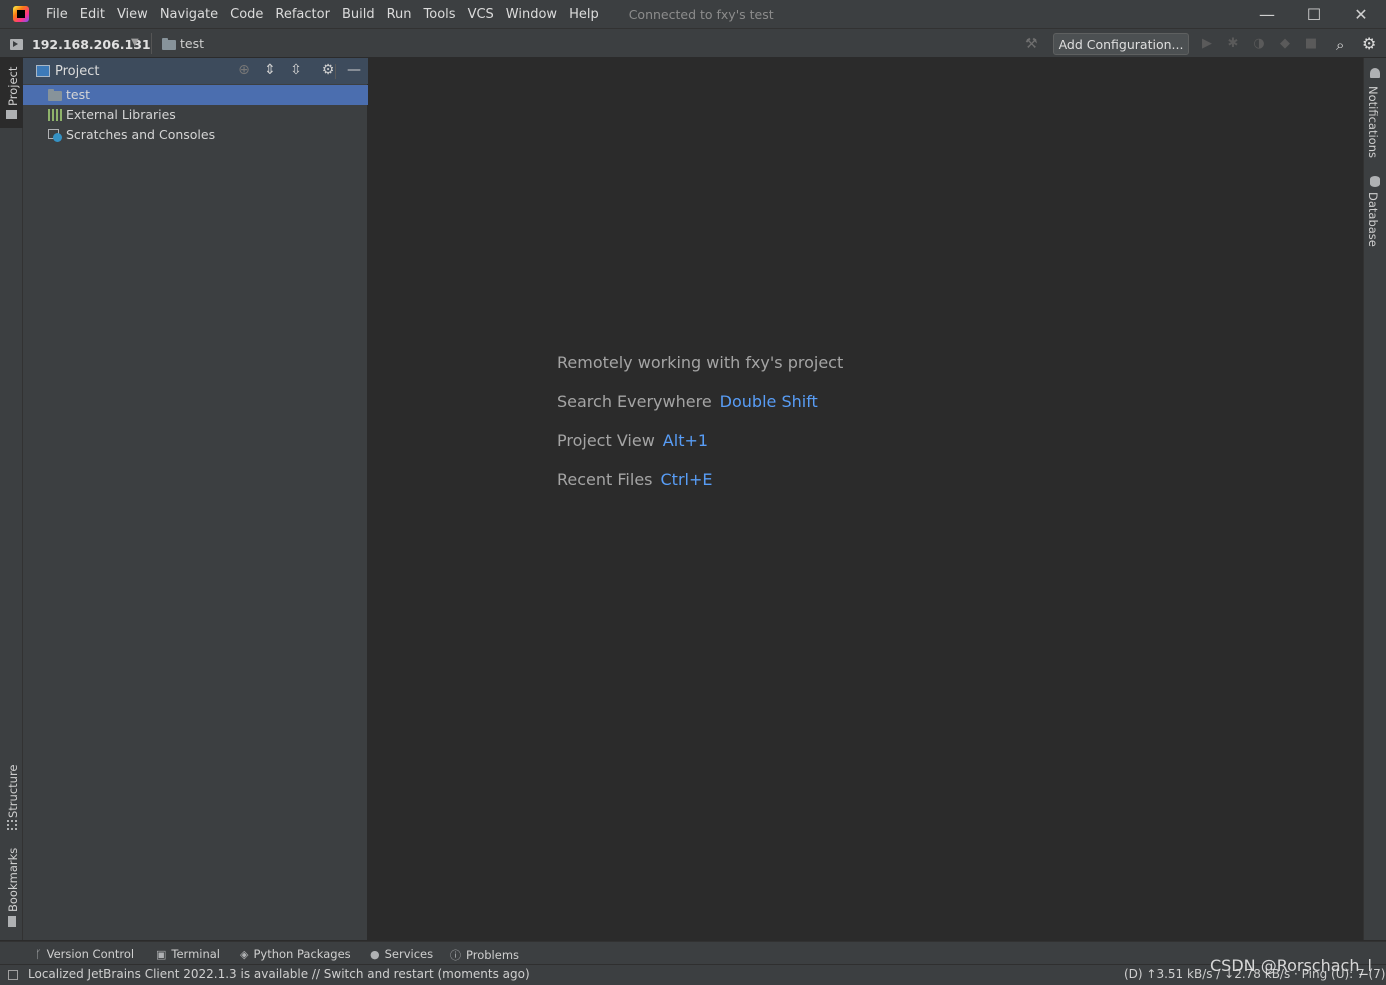  Describe the element at coordinates (38, 954) in the screenshot. I see `branch-icon: ᚴ` at that location.